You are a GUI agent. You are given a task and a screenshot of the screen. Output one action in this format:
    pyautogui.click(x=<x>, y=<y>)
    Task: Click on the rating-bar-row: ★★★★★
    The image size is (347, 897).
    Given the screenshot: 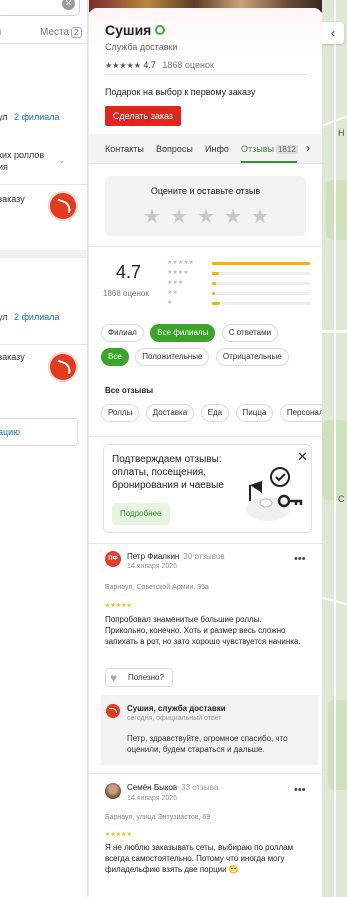 What is the action you would take?
    pyautogui.click(x=240, y=264)
    